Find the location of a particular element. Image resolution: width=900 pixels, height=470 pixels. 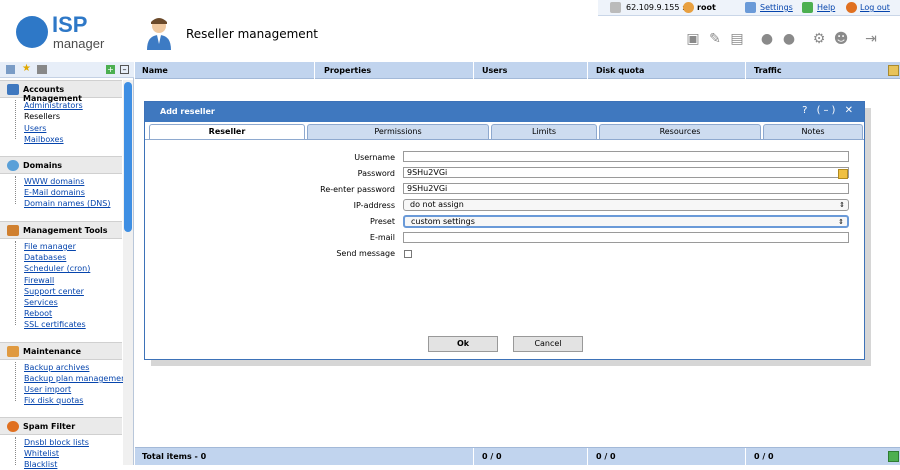

section-title: Domains is located at coordinates (43, 165).